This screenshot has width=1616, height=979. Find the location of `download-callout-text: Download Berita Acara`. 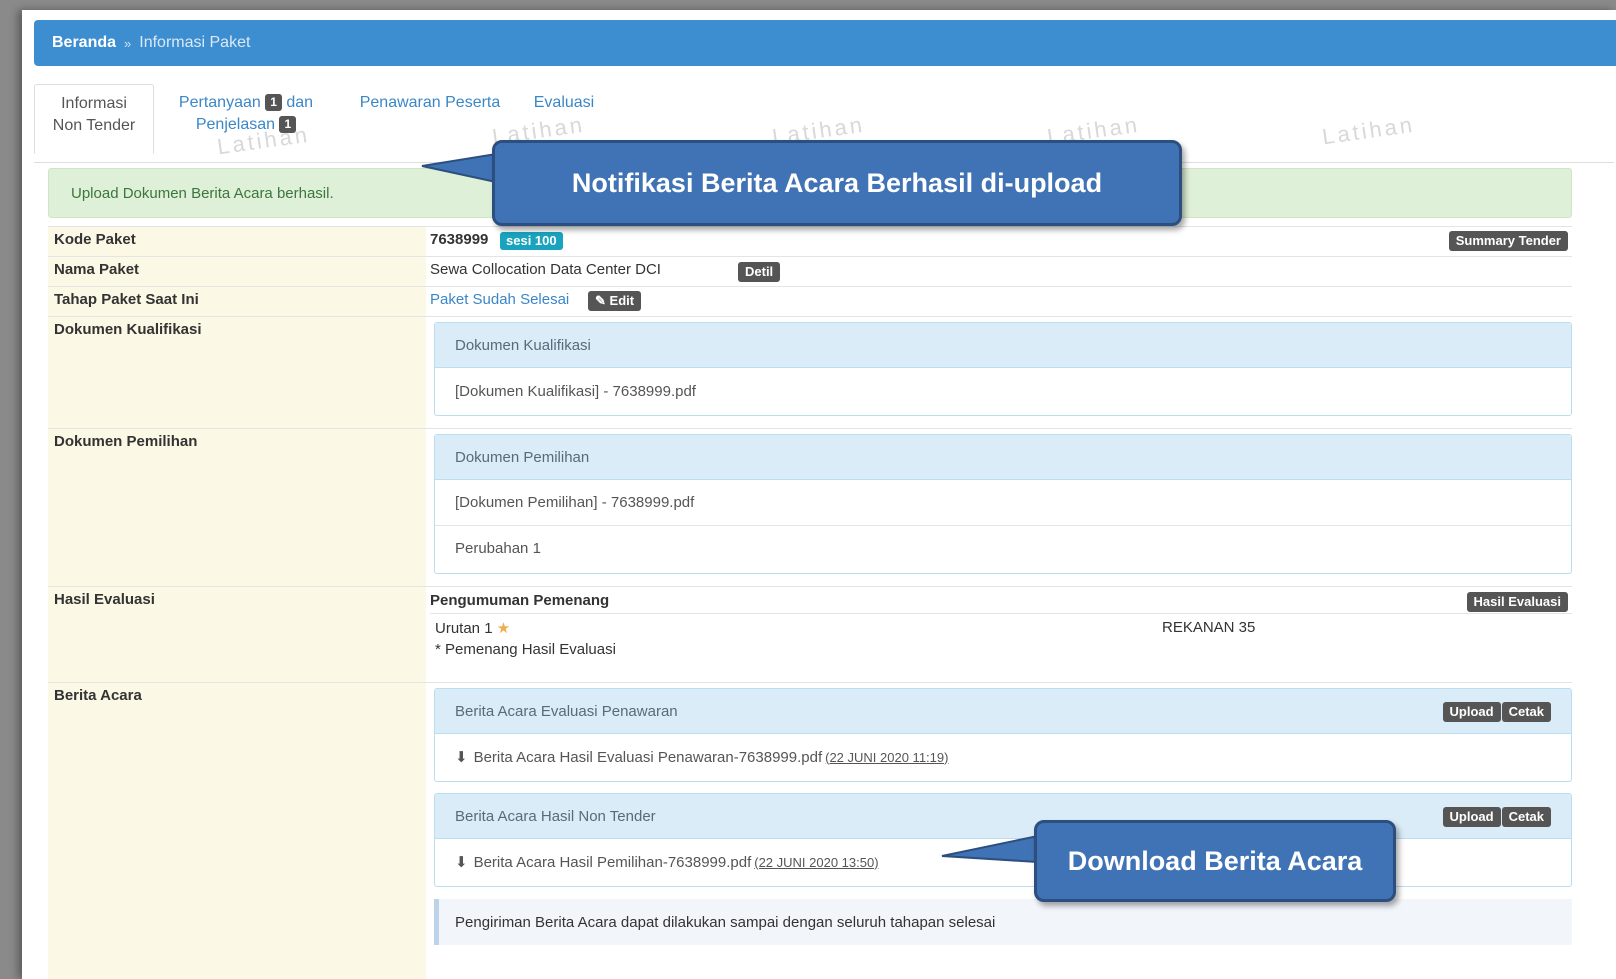

download-callout-text: Download Berita Acara is located at coordinates (1215, 860).